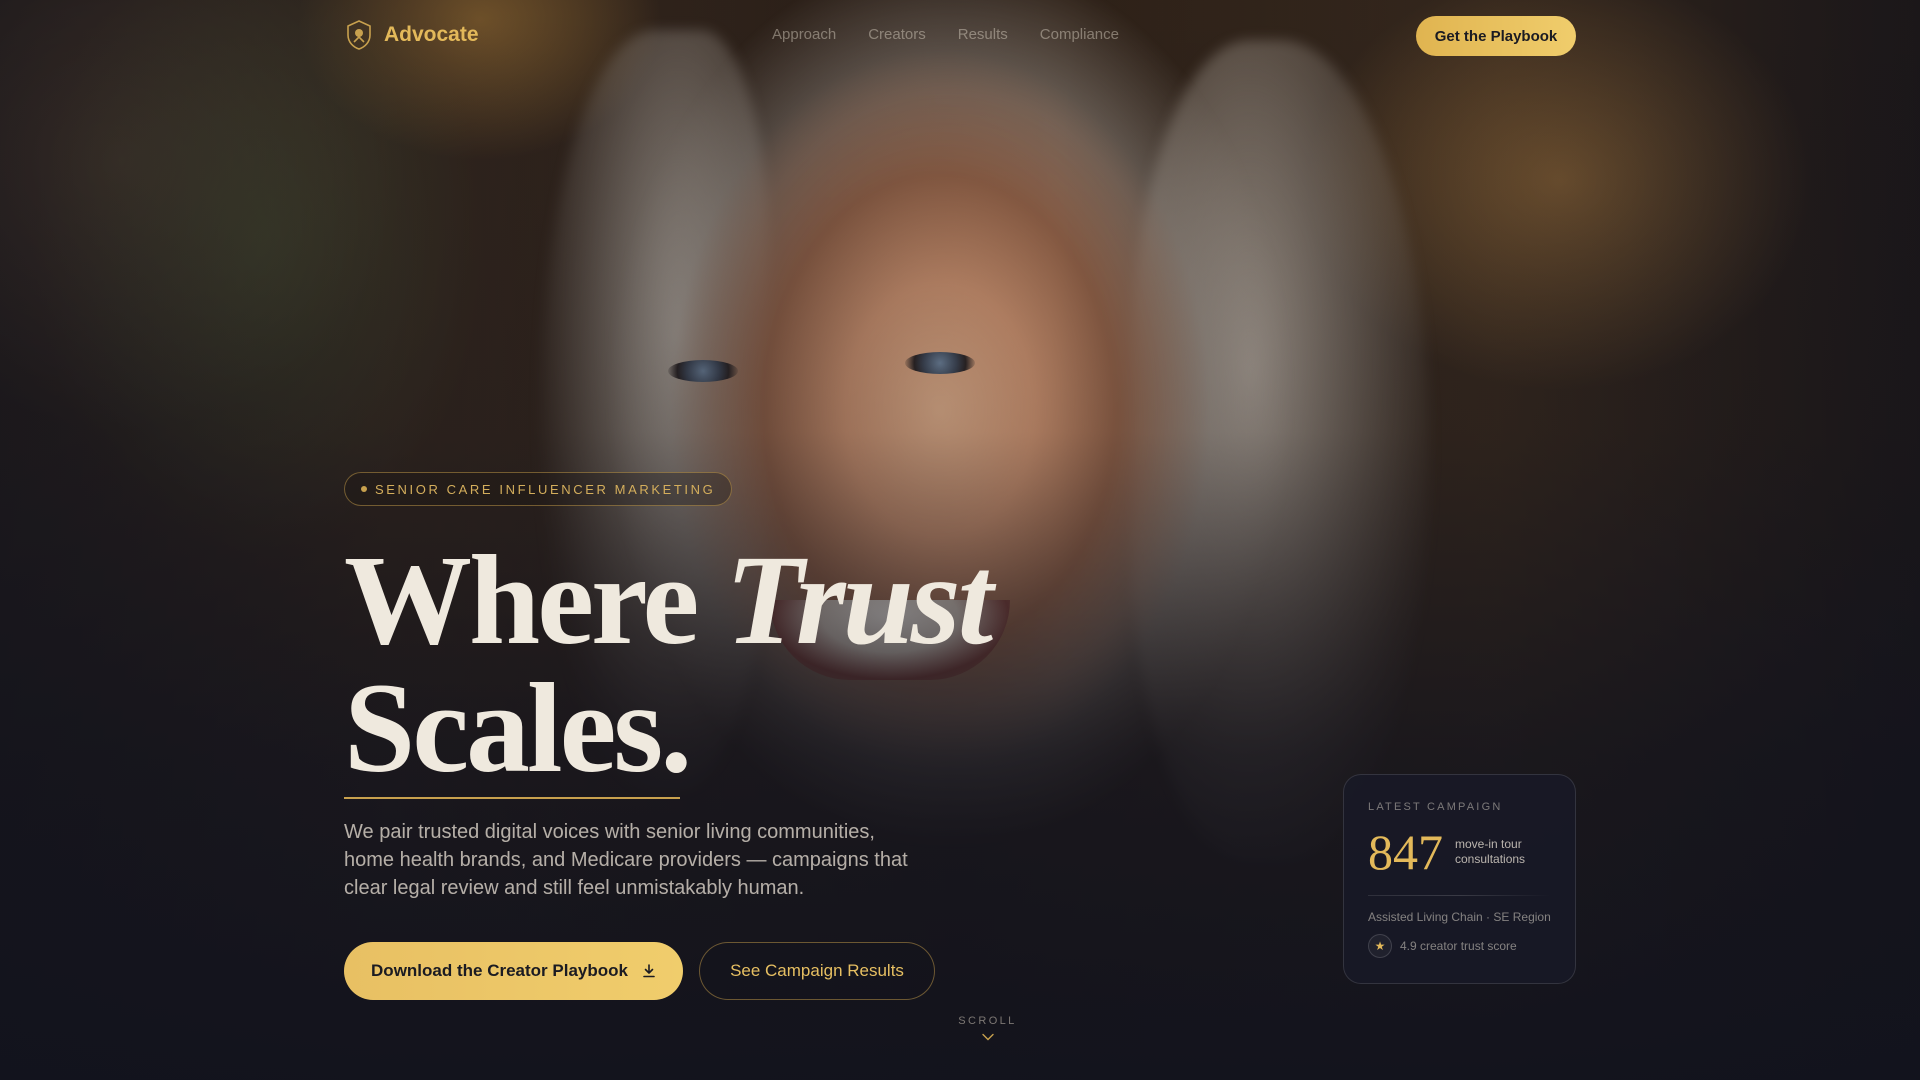 The width and height of the screenshot is (1920, 1080). Describe the element at coordinates (804, 34) in the screenshot. I see `nav-link-approach: Approach` at that location.